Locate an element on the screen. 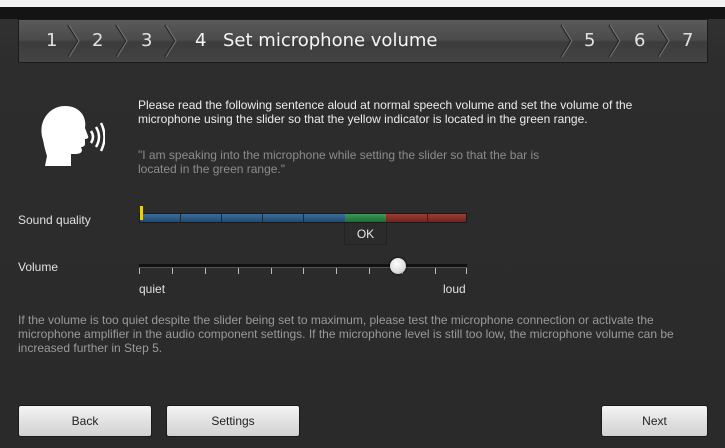 The image size is (725, 448). volume-slider is located at coordinates (304, 268).